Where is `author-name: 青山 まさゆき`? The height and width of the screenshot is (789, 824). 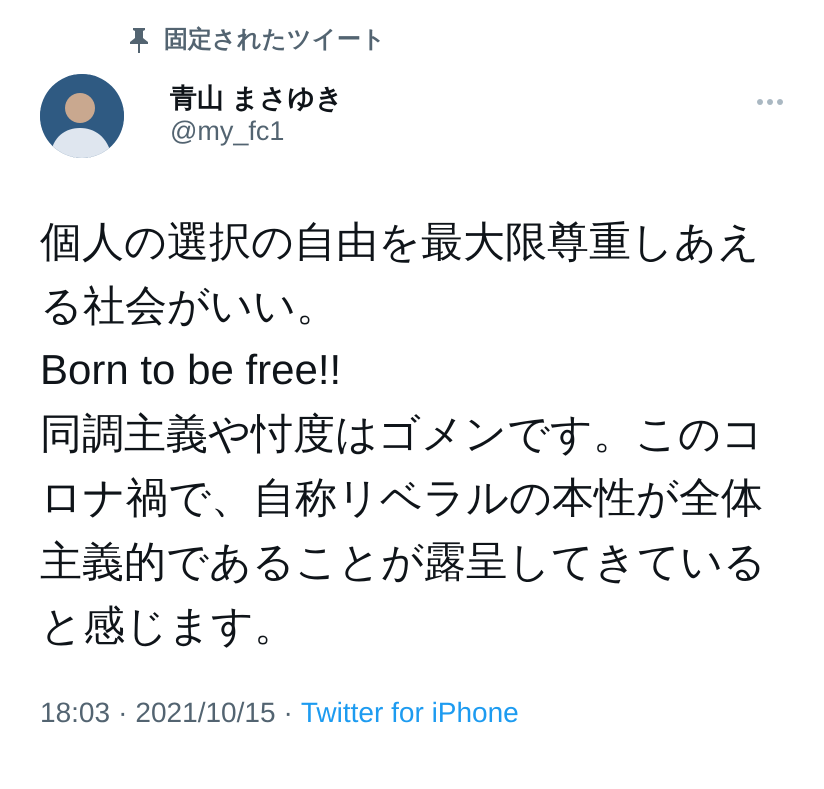
author-name: 青山 まさゆき is located at coordinates (440, 98).